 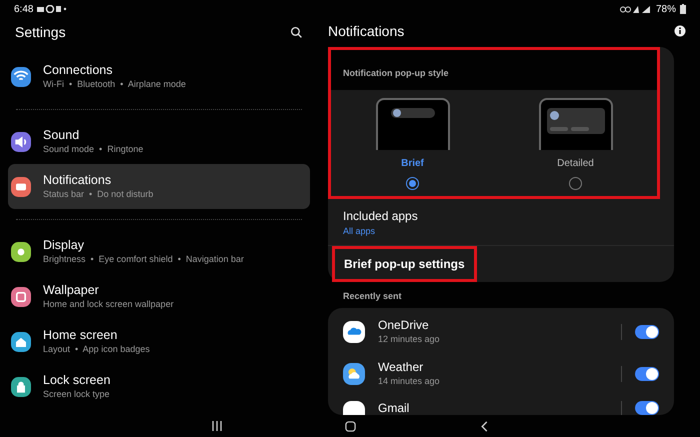 What do you see at coordinates (575, 163) in the screenshot?
I see `style-option-label: Detailed` at bounding box center [575, 163].